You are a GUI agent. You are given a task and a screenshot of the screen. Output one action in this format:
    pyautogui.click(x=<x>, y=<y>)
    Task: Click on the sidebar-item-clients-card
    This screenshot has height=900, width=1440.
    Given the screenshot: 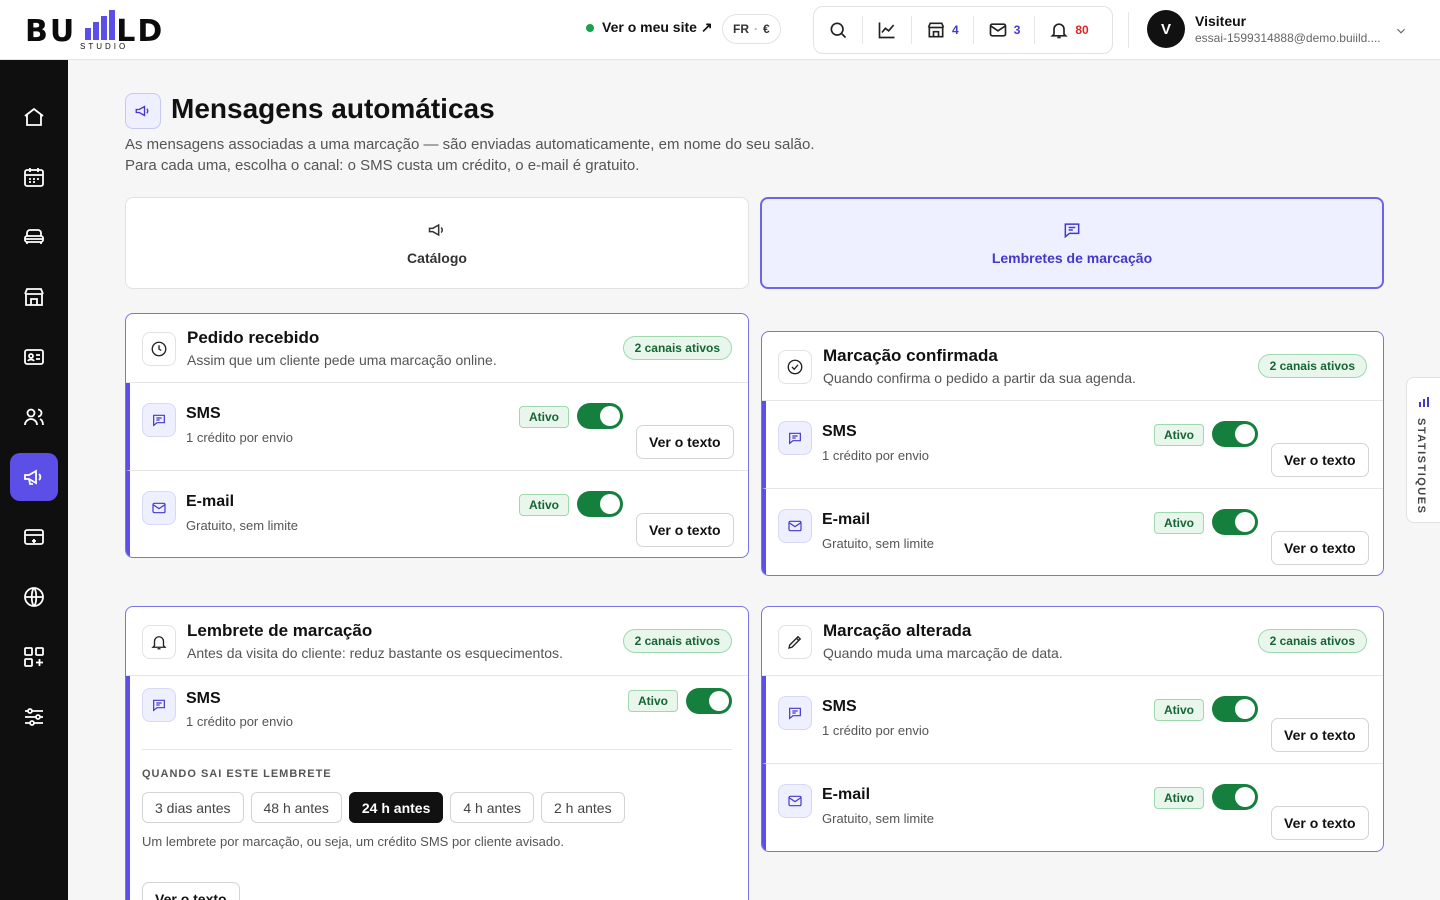 What is the action you would take?
    pyautogui.click(x=34, y=357)
    